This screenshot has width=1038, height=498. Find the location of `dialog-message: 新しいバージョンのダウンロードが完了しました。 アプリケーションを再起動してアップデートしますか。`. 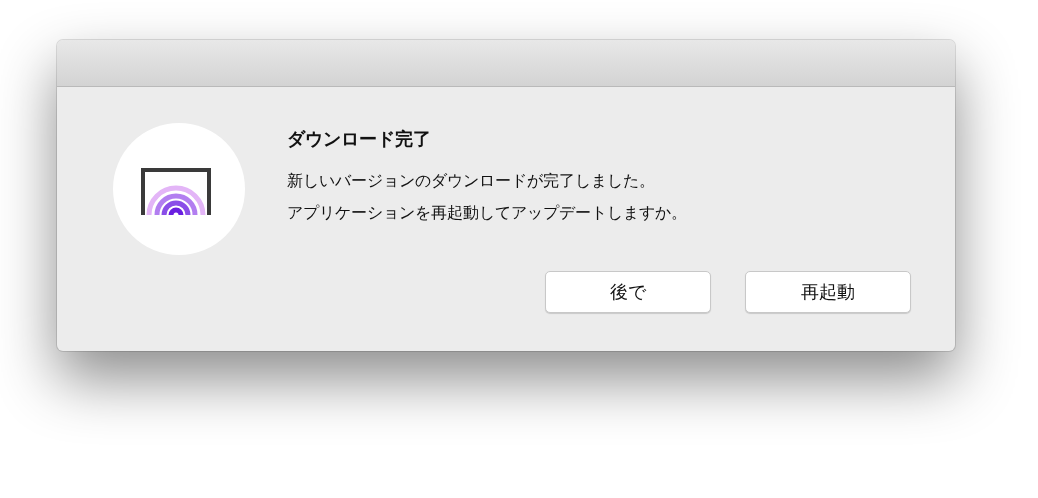

dialog-message: 新しいバージョンのダウンロードが完了しました。 アプリケーションを再起動してアップデートしますか。 is located at coordinates (487, 197).